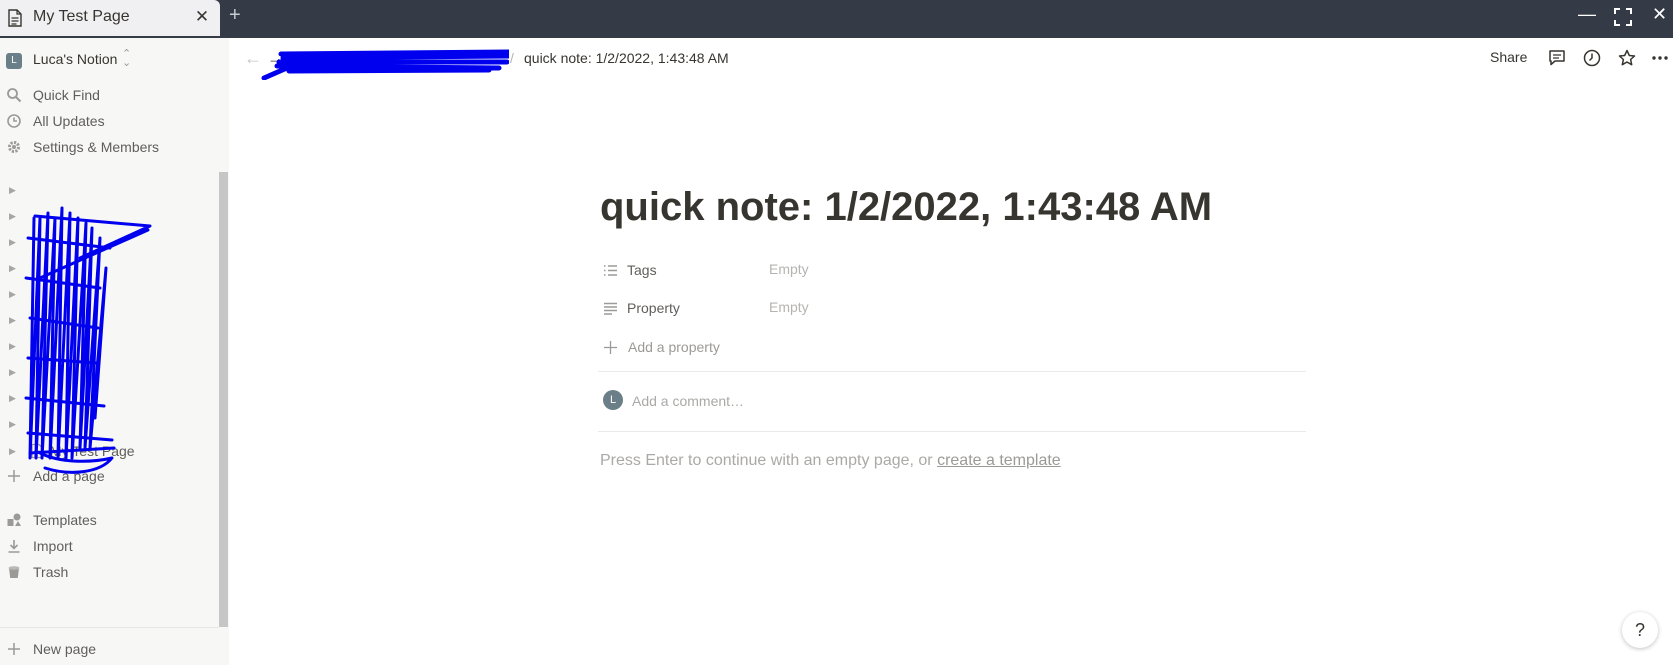 This screenshot has width=1673, height=665. What do you see at coordinates (1592, 58) in the screenshot?
I see `history-clock-icon` at bounding box center [1592, 58].